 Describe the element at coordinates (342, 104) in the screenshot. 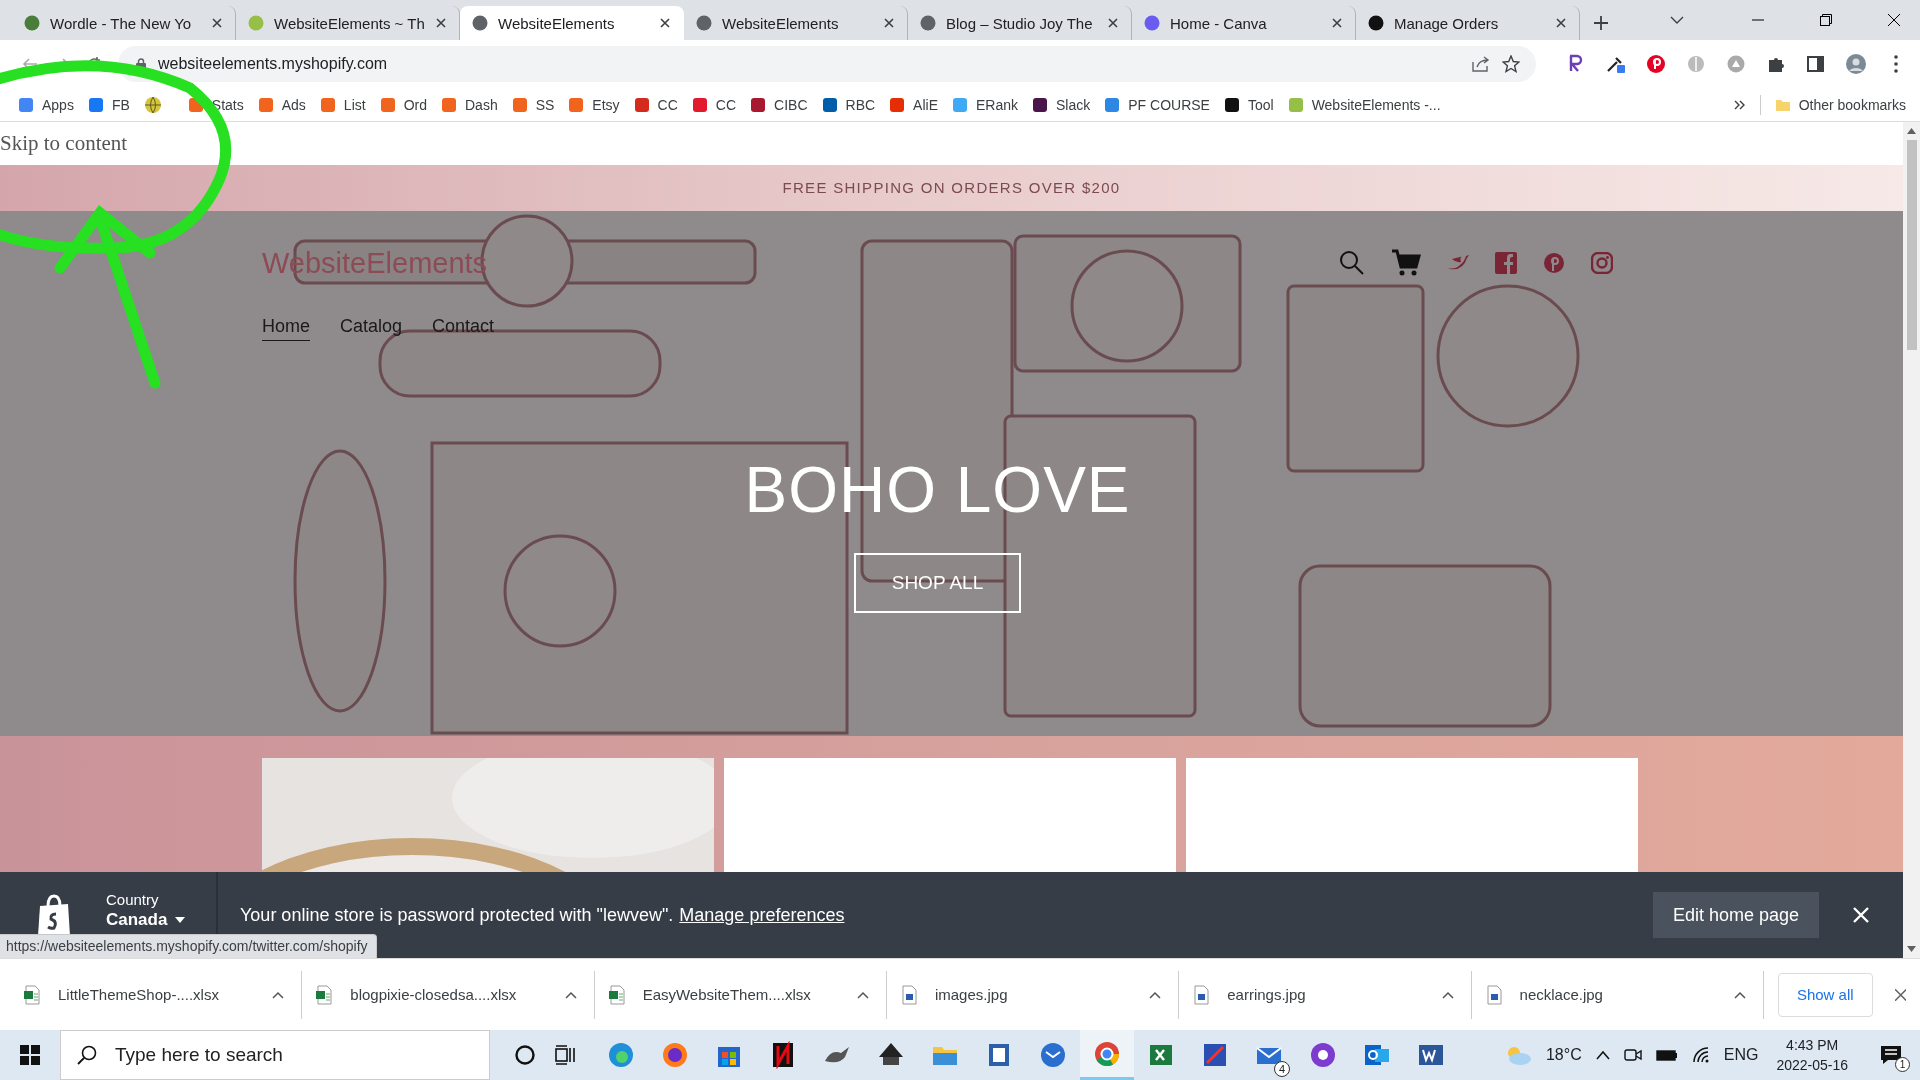

I see `bookmark: List` at that location.